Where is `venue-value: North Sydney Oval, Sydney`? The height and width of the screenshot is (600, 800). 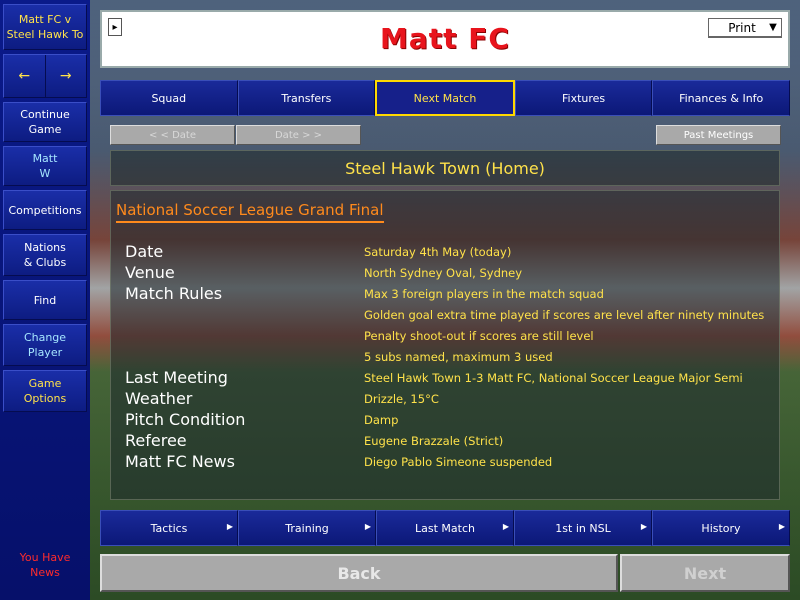 venue-value: North Sydney Oval, Sydney is located at coordinates (443, 273).